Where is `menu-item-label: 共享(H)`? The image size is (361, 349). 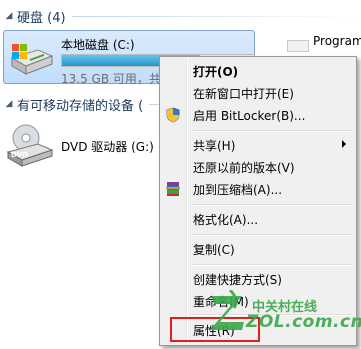 menu-item-label: 共享(H) is located at coordinates (214, 146).